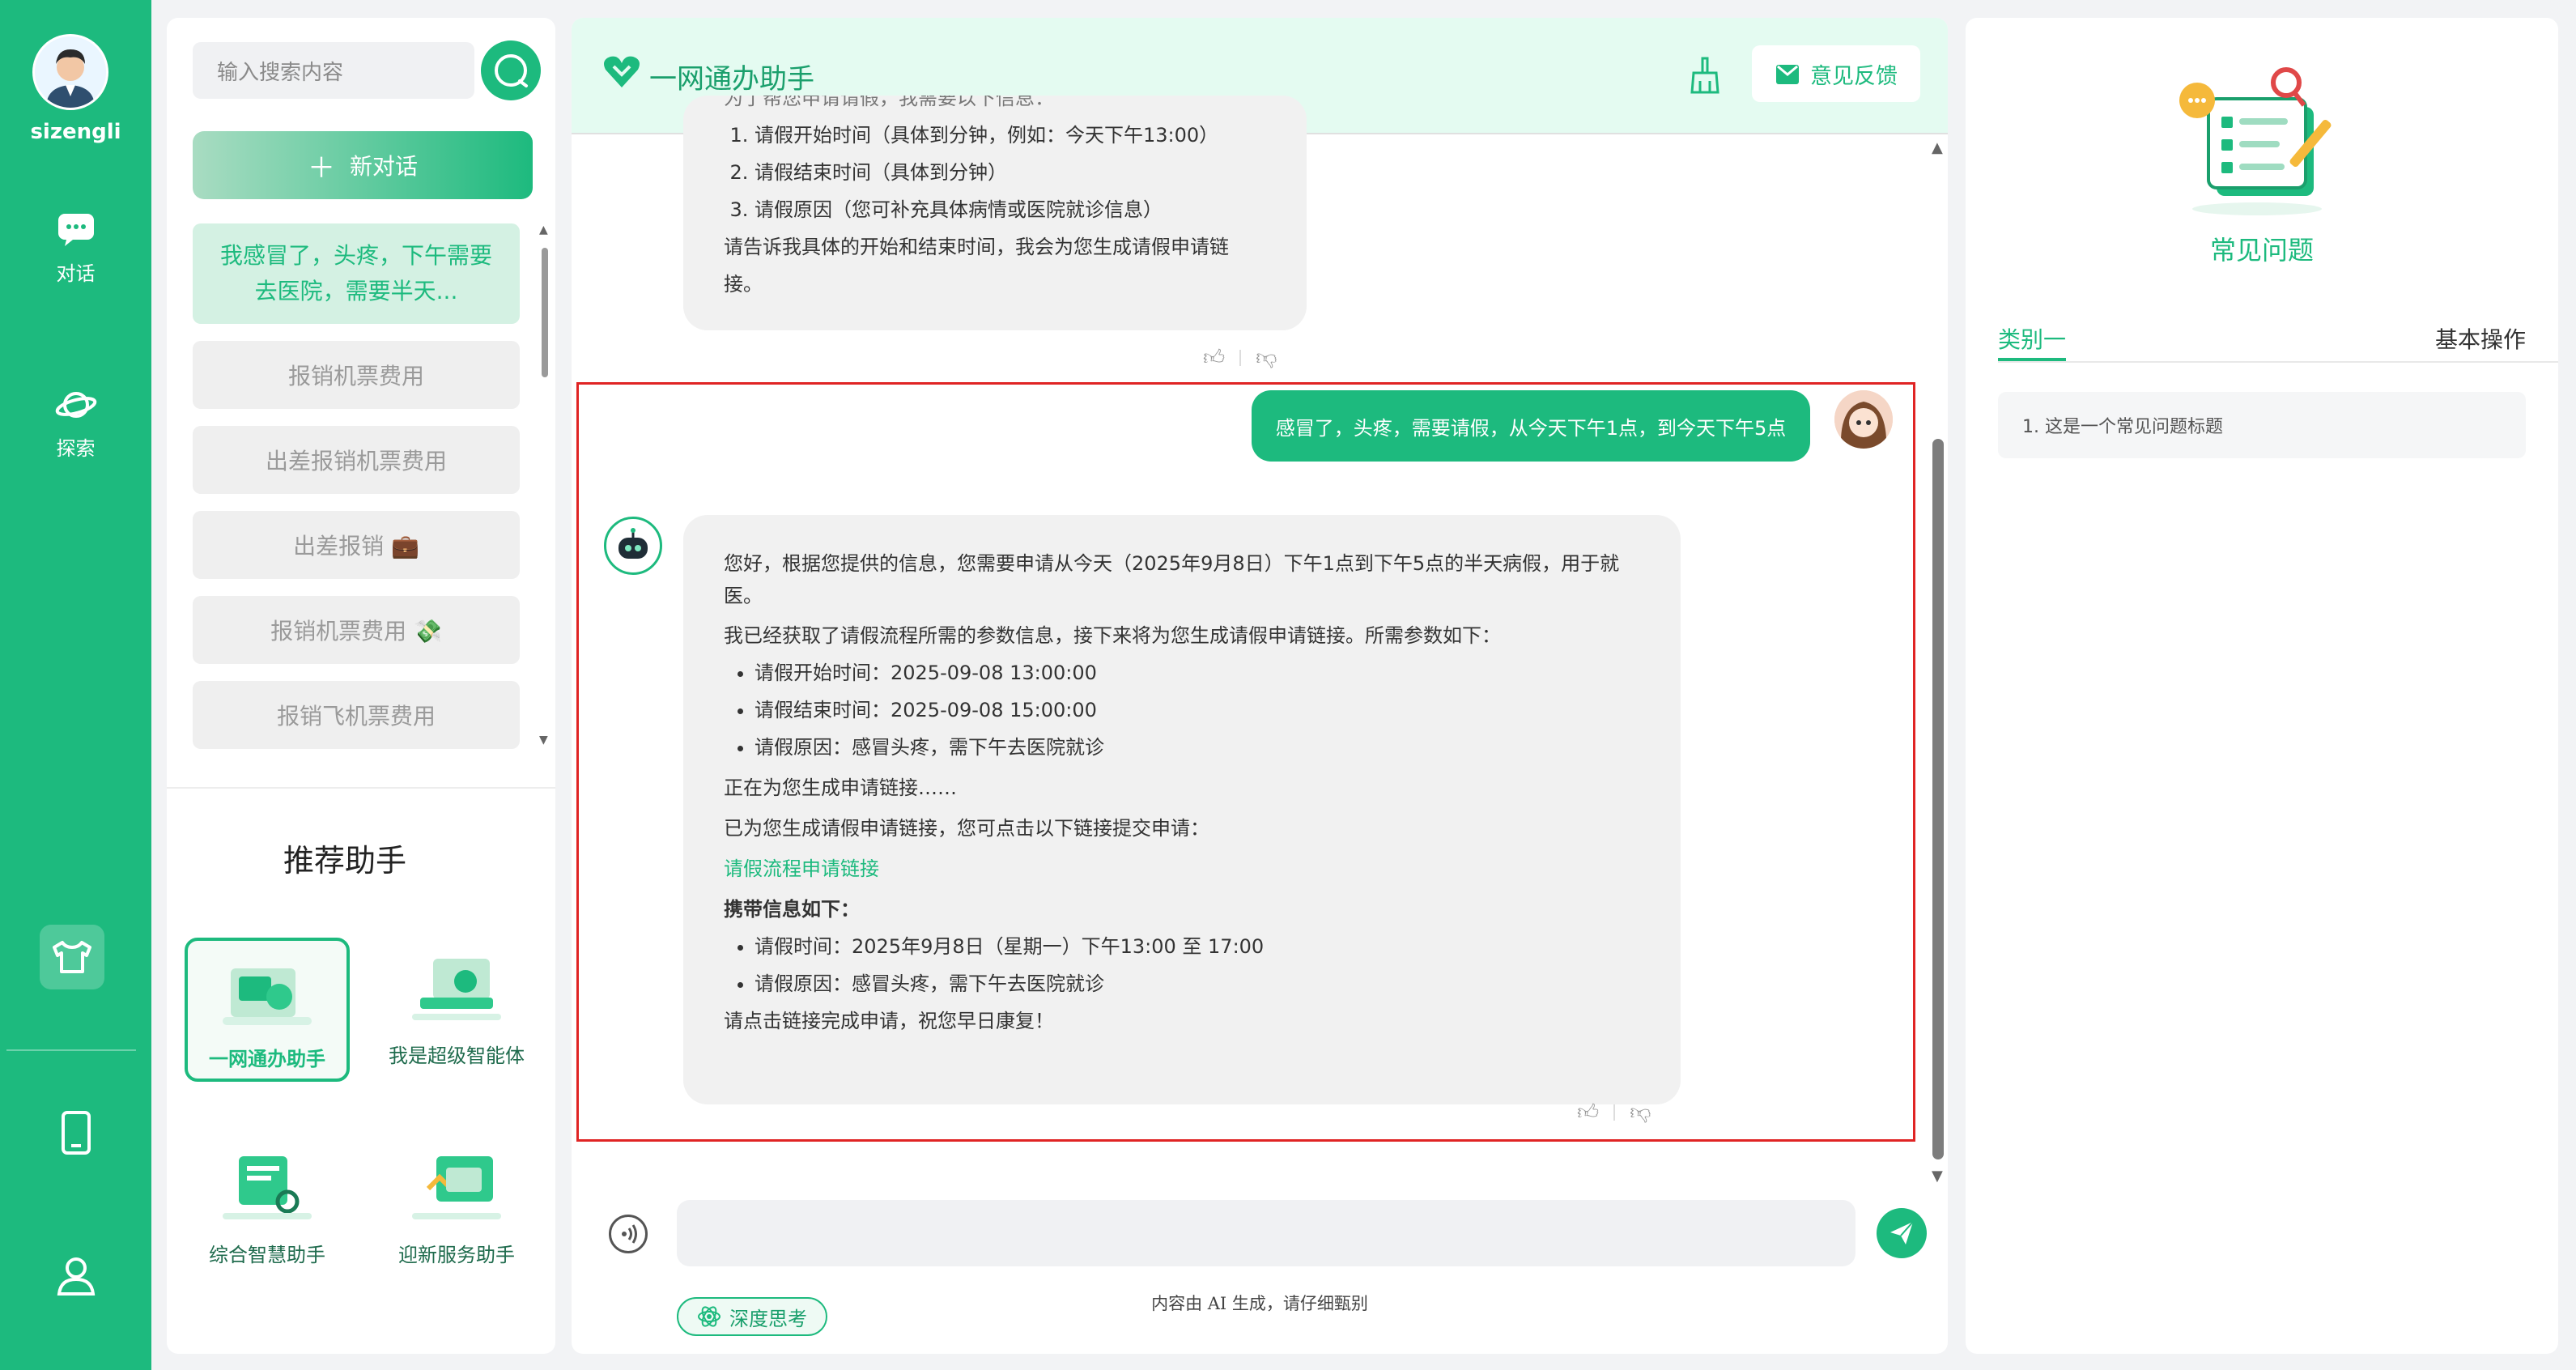 The image size is (2576, 1370). I want to click on nav-skin, so click(72, 957).